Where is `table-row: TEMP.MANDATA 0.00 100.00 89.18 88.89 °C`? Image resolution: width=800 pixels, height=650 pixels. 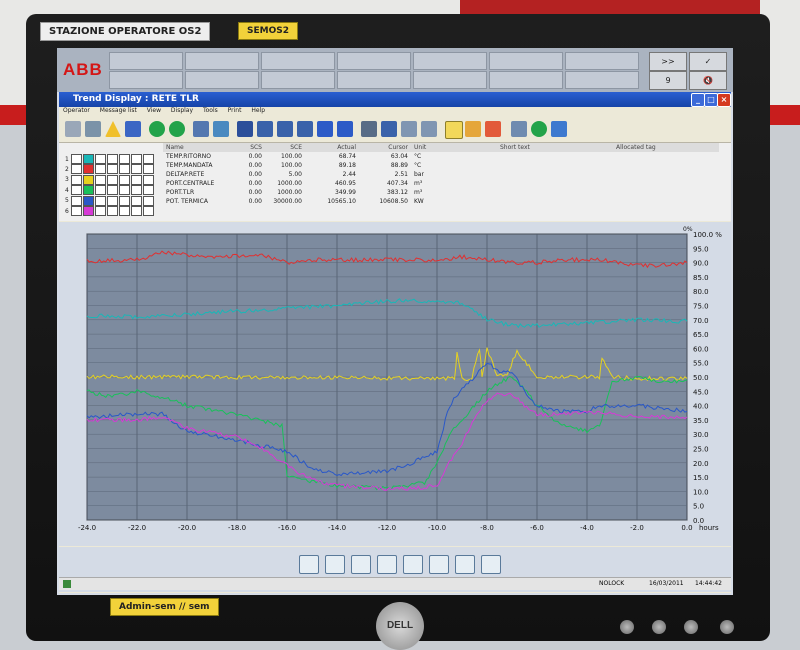
table-row: TEMP.MANDATA 0.00 100.00 89.18 88.89 °C is located at coordinates (441, 165).